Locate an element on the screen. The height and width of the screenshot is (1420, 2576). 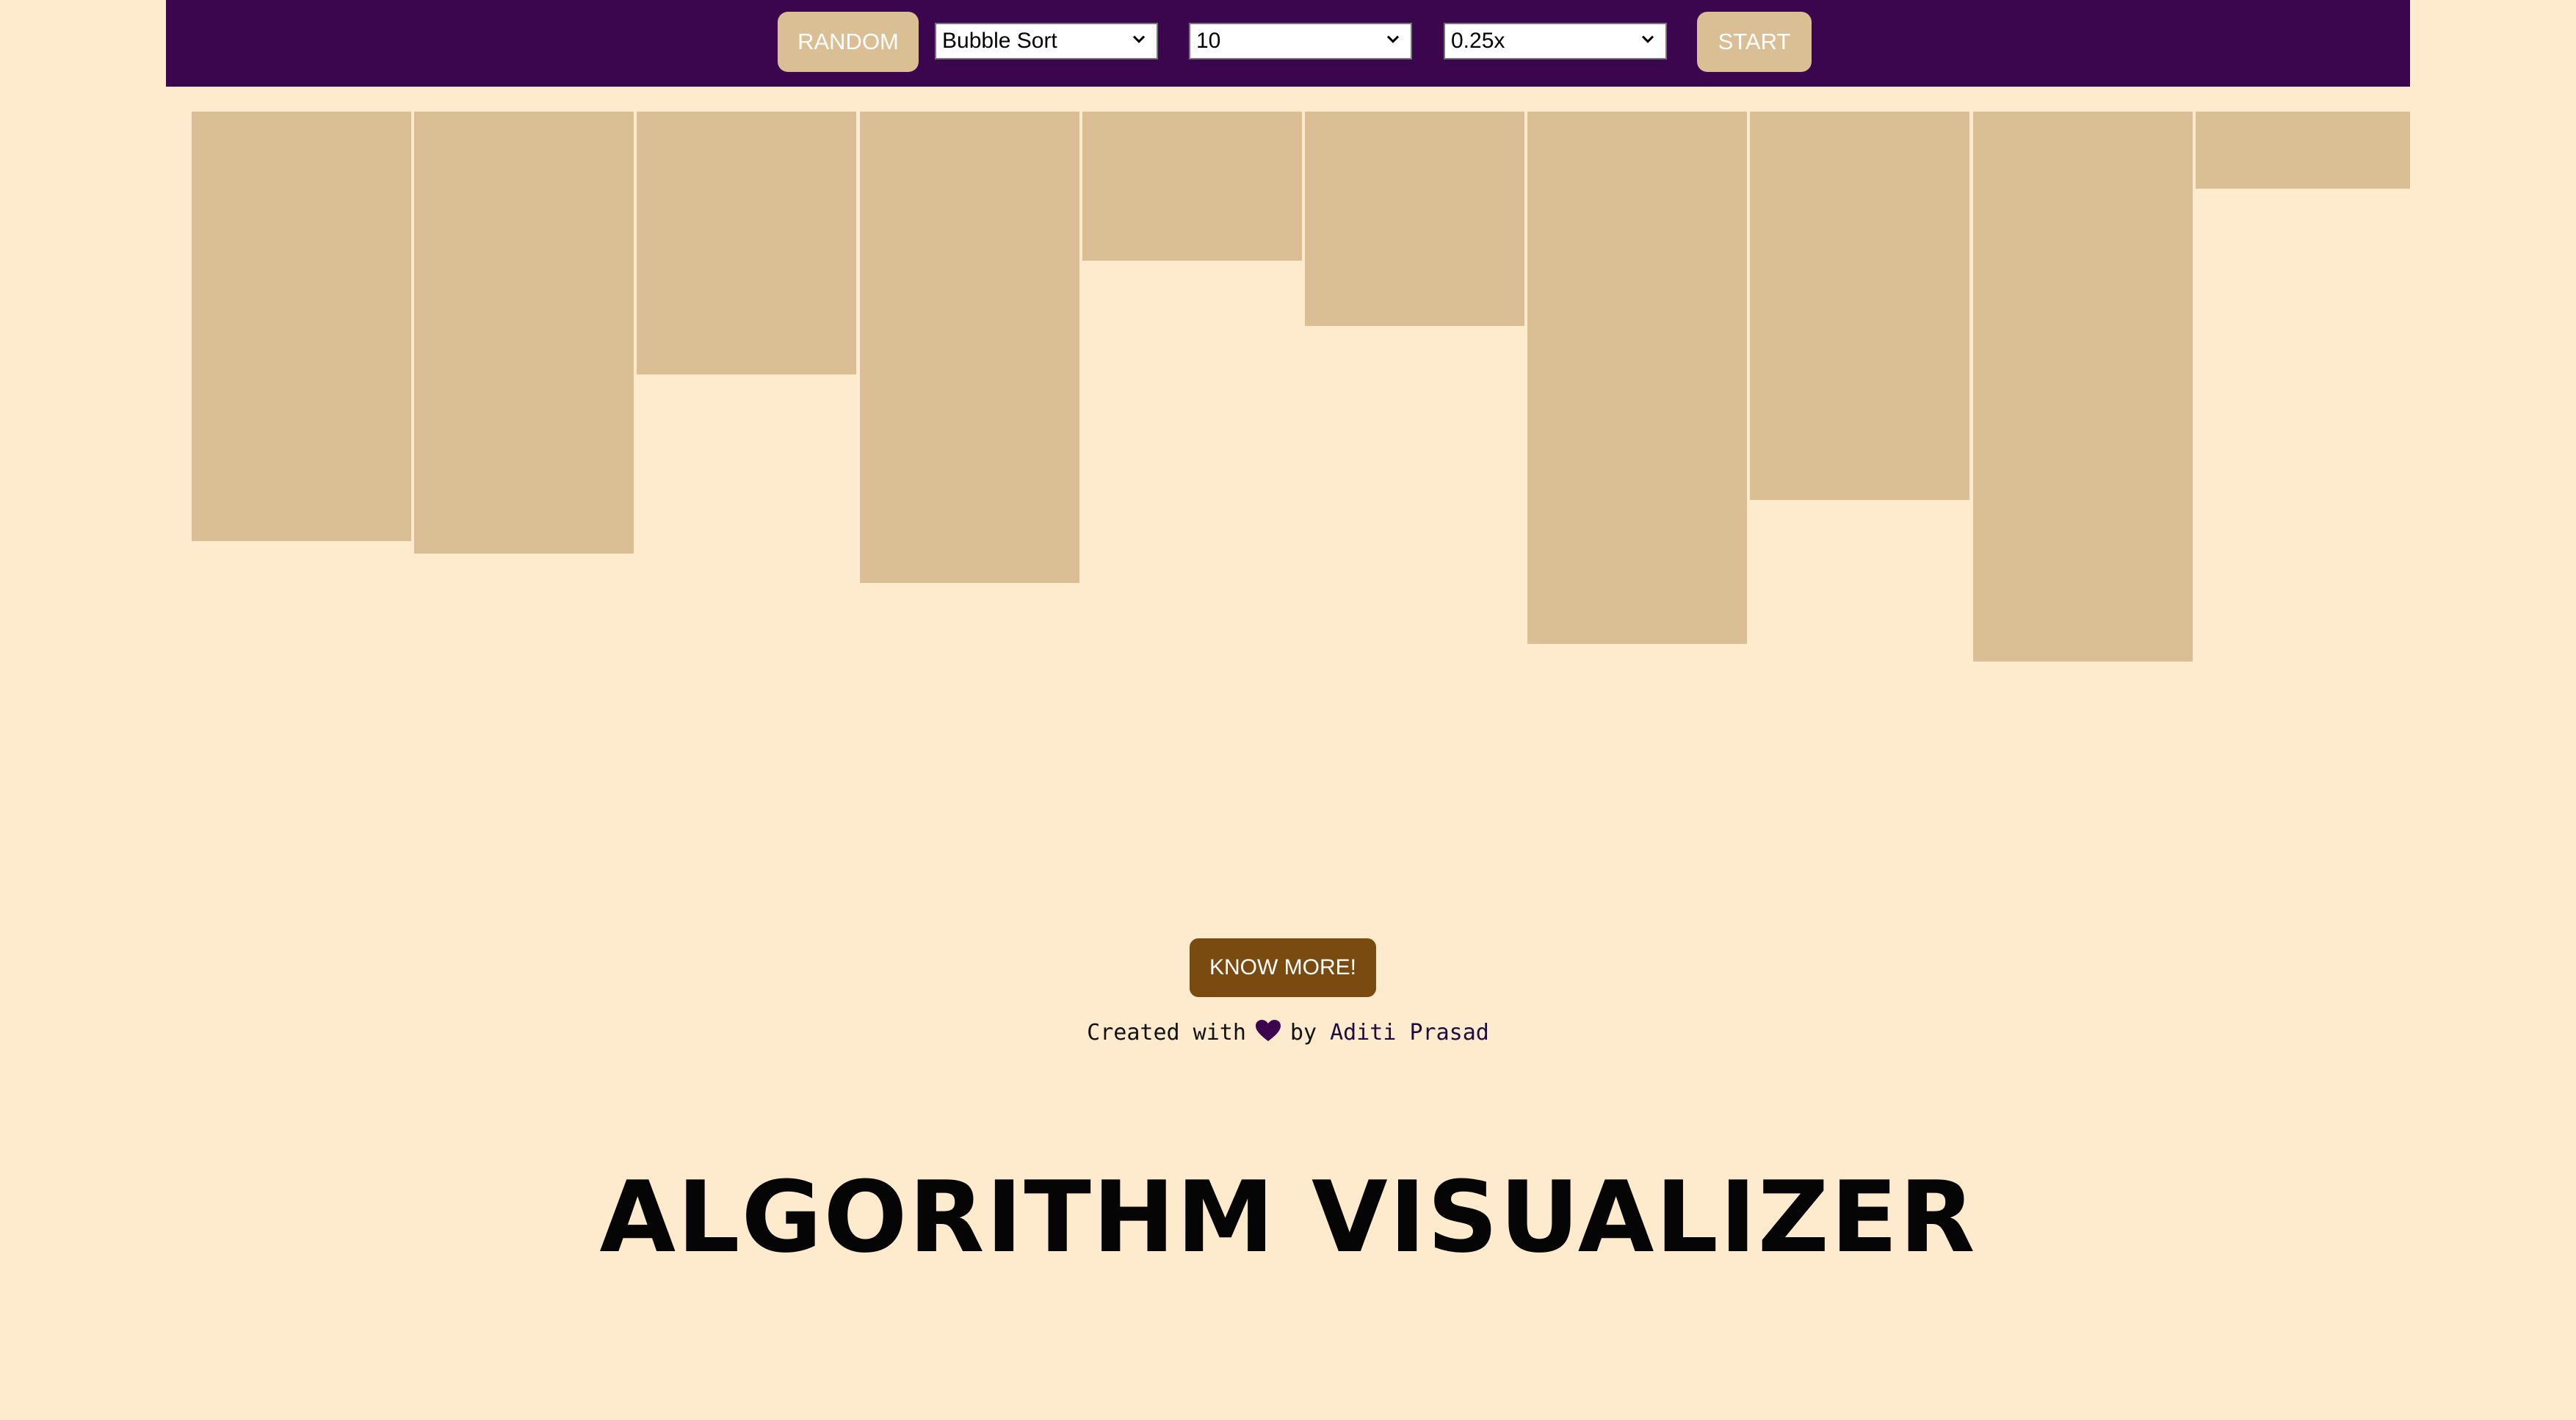
page-title: ALGORITHM VISUALIZER is located at coordinates (1288, 1217).